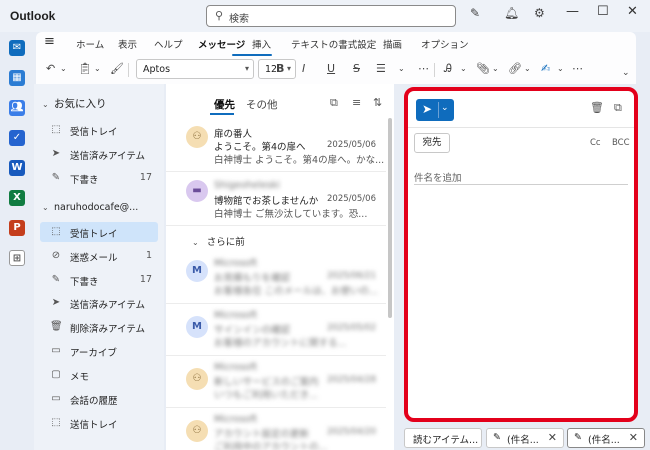  Describe the element at coordinates (108, 156) in the screenshot. I see `folder-label: 送信済みアイテム` at that location.